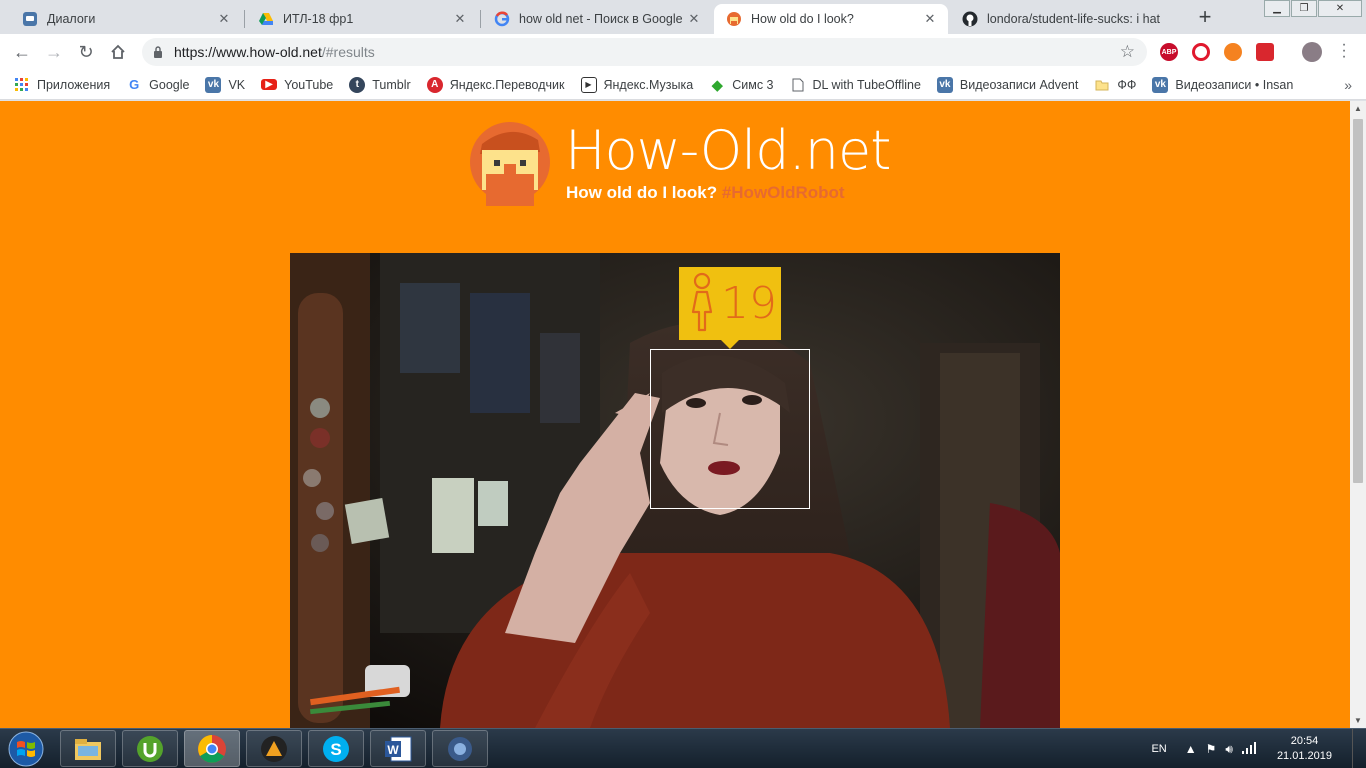  I want to click on address-bar: https://www.how-old.net/#results ☆, so click(644, 52).